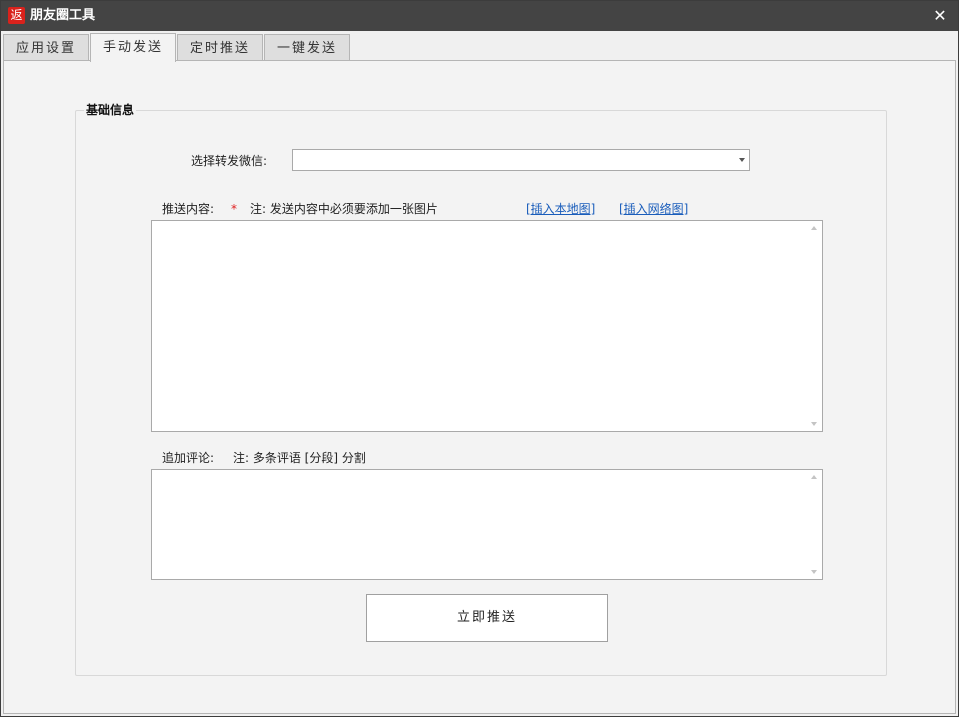 The image size is (959, 717). Describe the element at coordinates (813, 326) in the screenshot. I see `push-content-scrollbar` at that location.